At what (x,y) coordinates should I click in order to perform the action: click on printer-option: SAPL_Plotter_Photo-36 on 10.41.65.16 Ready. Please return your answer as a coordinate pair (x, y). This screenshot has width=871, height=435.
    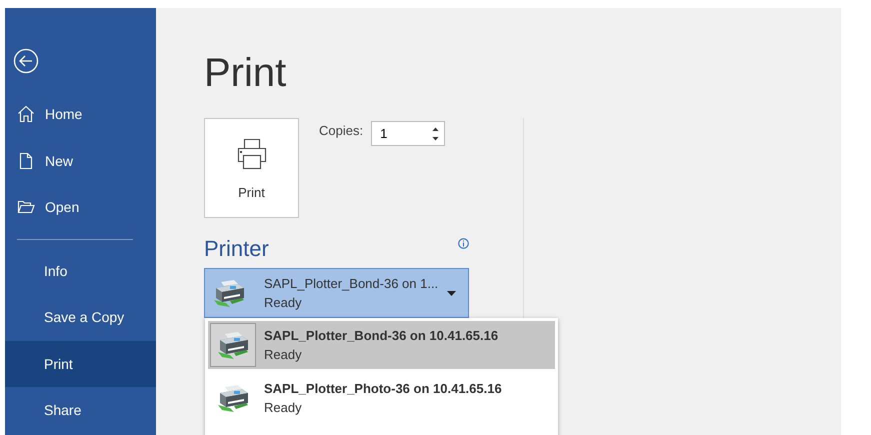
    Looking at the image, I should click on (381, 398).